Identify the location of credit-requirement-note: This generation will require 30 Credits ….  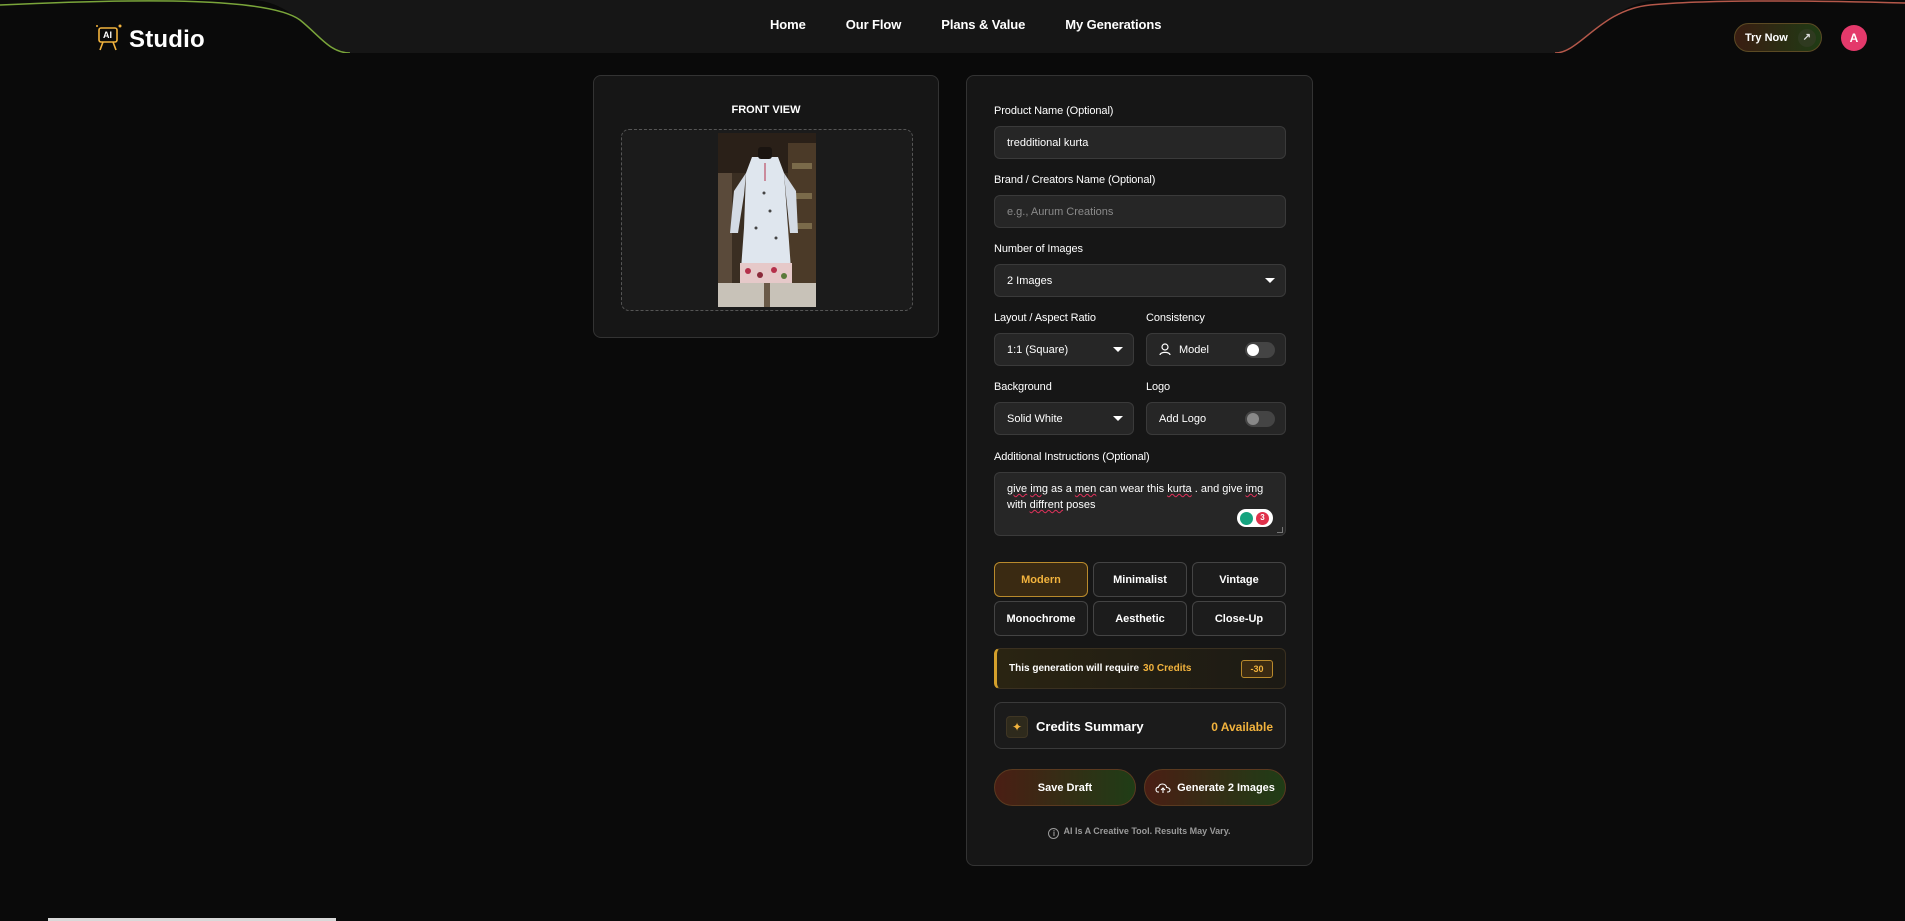
(1140, 668).